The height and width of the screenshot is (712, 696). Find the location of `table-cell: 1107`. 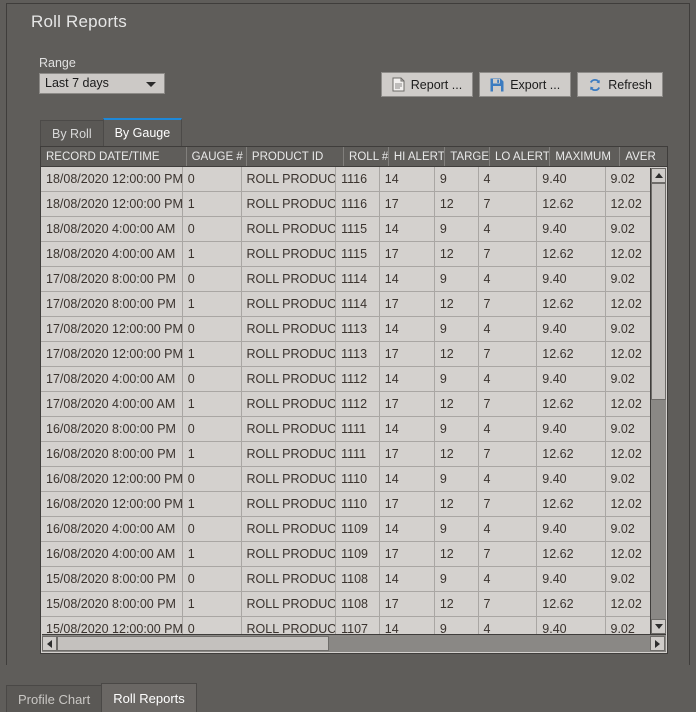

table-cell: 1107 is located at coordinates (358, 625).